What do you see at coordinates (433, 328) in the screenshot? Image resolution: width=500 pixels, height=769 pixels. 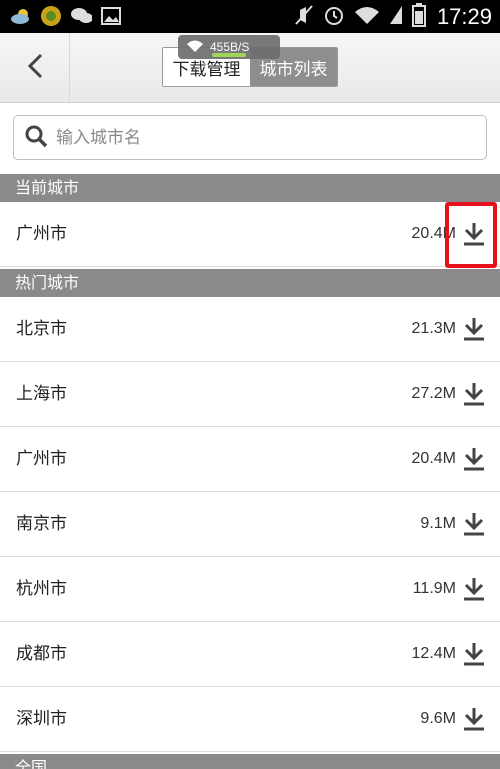 I see `map-size: 21.3M` at bounding box center [433, 328].